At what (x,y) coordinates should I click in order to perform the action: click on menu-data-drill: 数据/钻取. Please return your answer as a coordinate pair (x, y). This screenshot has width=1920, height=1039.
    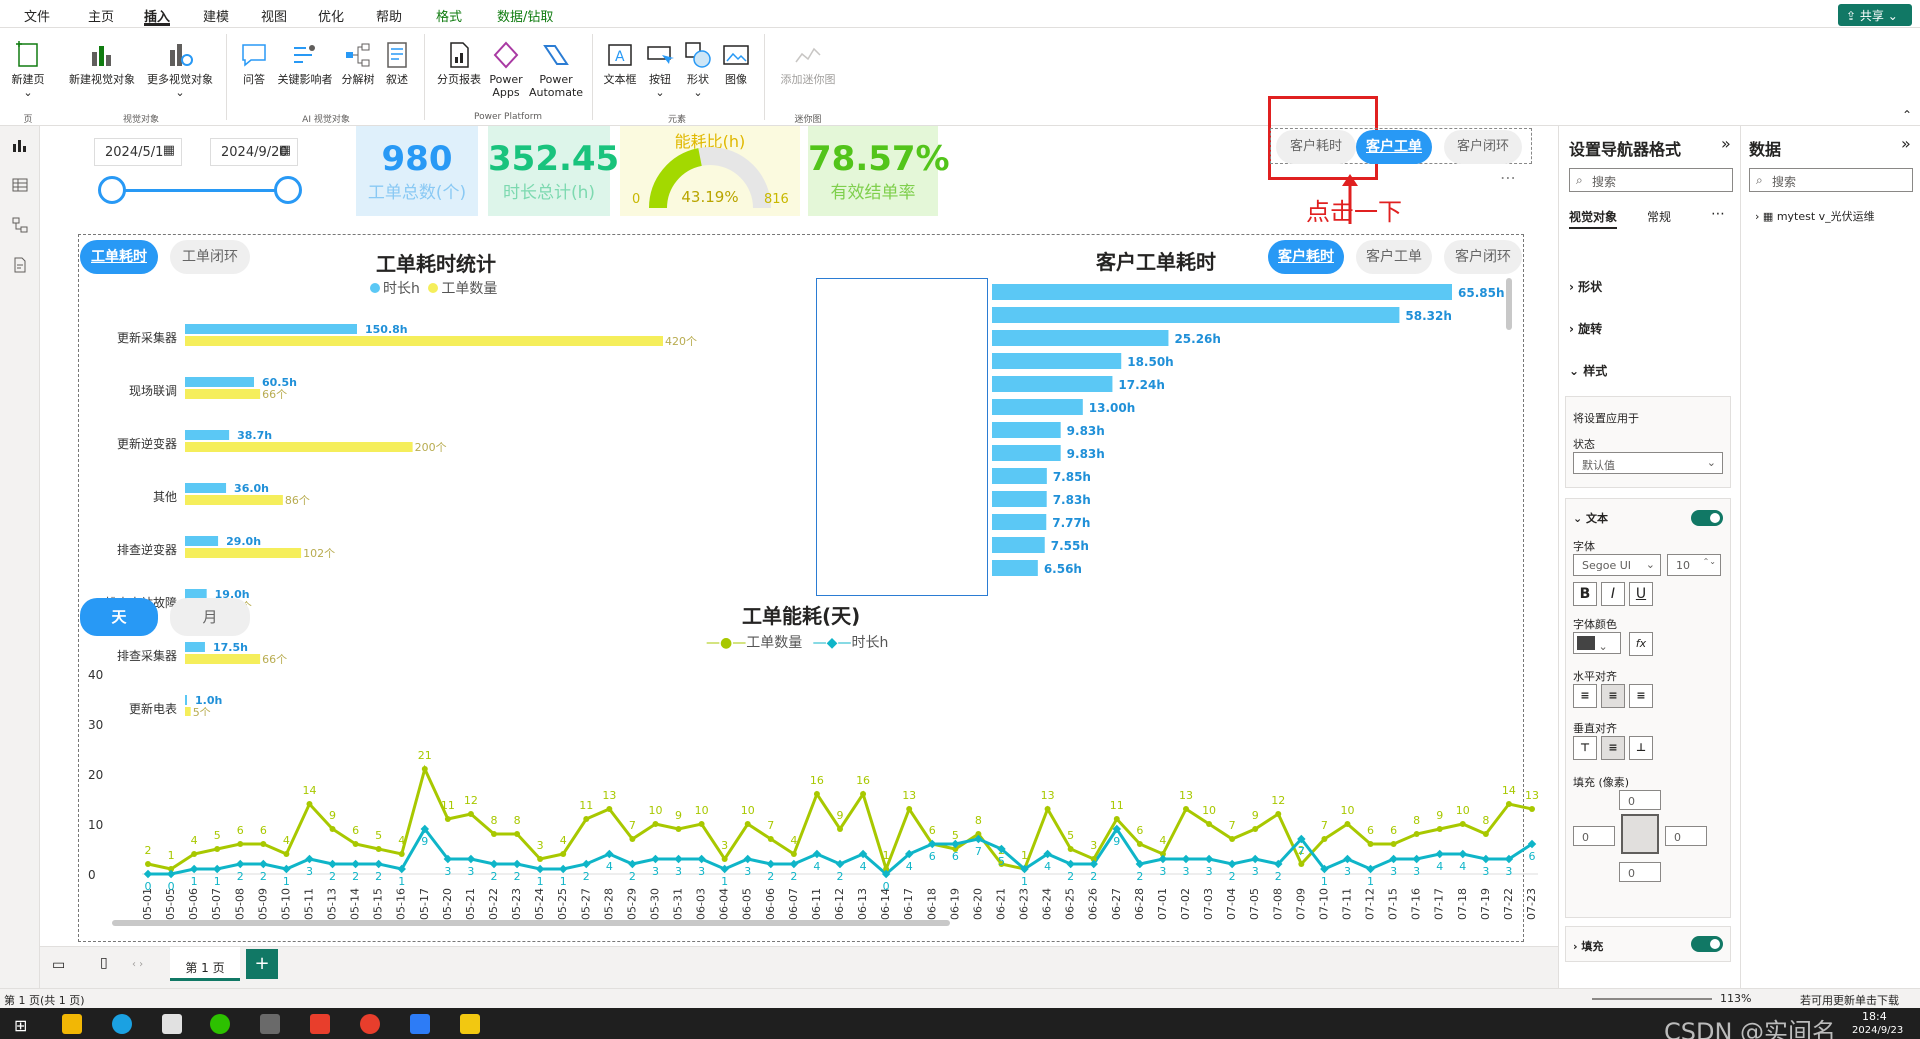
    Looking at the image, I should click on (525, 16).